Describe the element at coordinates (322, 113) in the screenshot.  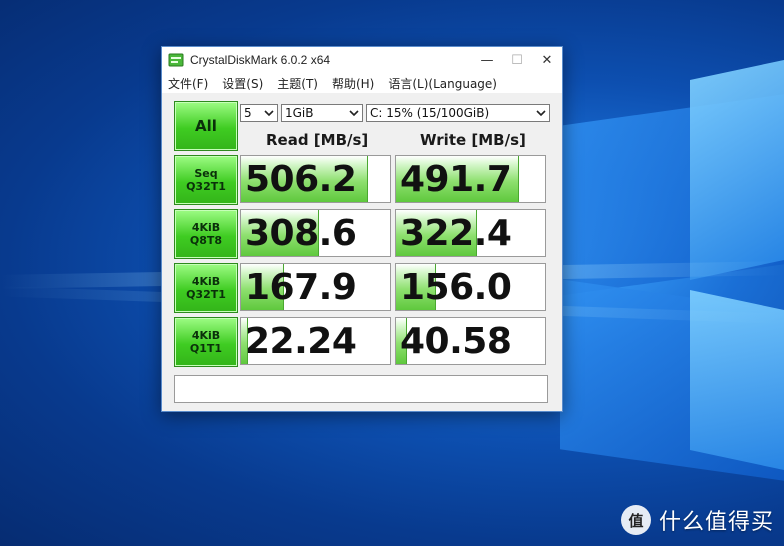
I see `test-size-select: 1GiB` at that location.